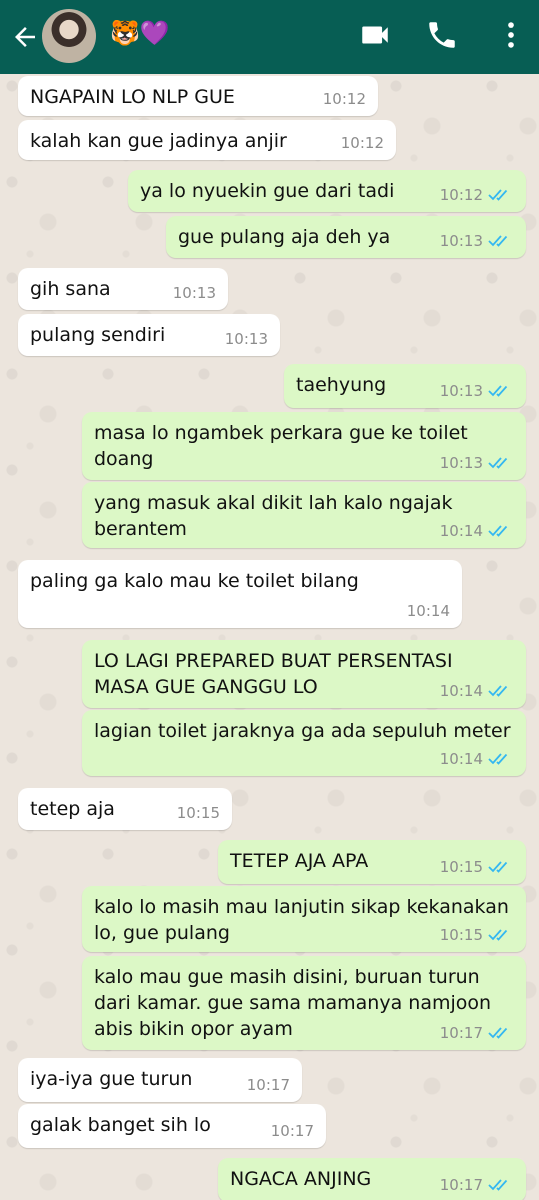 This screenshot has height=1200, width=539. Describe the element at coordinates (140, 33) in the screenshot. I see `contact-name: 🐯💜` at that location.